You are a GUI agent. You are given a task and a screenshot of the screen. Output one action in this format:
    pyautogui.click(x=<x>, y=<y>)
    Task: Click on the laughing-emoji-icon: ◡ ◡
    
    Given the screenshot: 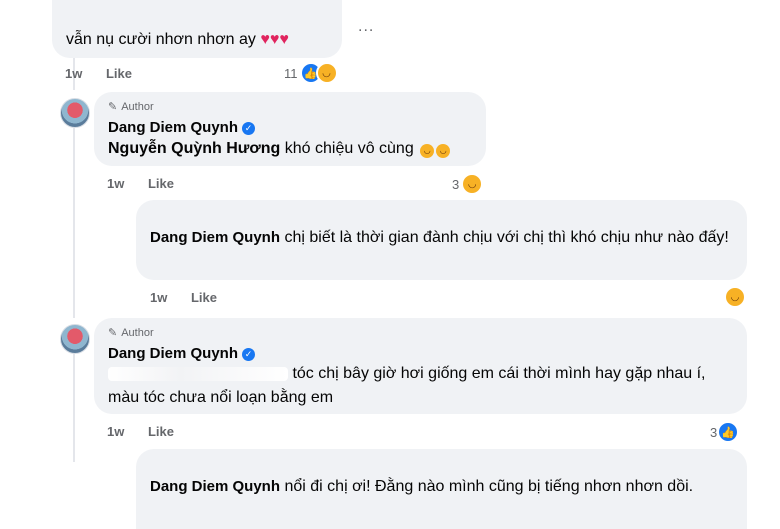 What is the action you would take?
    pyautogui.click(x=434, y=149)
    